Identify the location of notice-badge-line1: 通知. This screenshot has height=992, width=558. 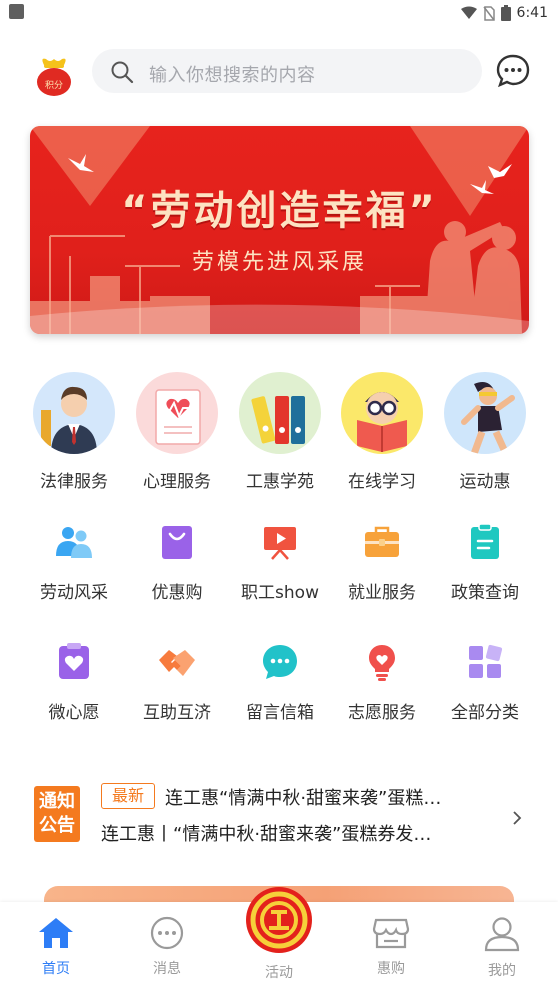
(57, 801).